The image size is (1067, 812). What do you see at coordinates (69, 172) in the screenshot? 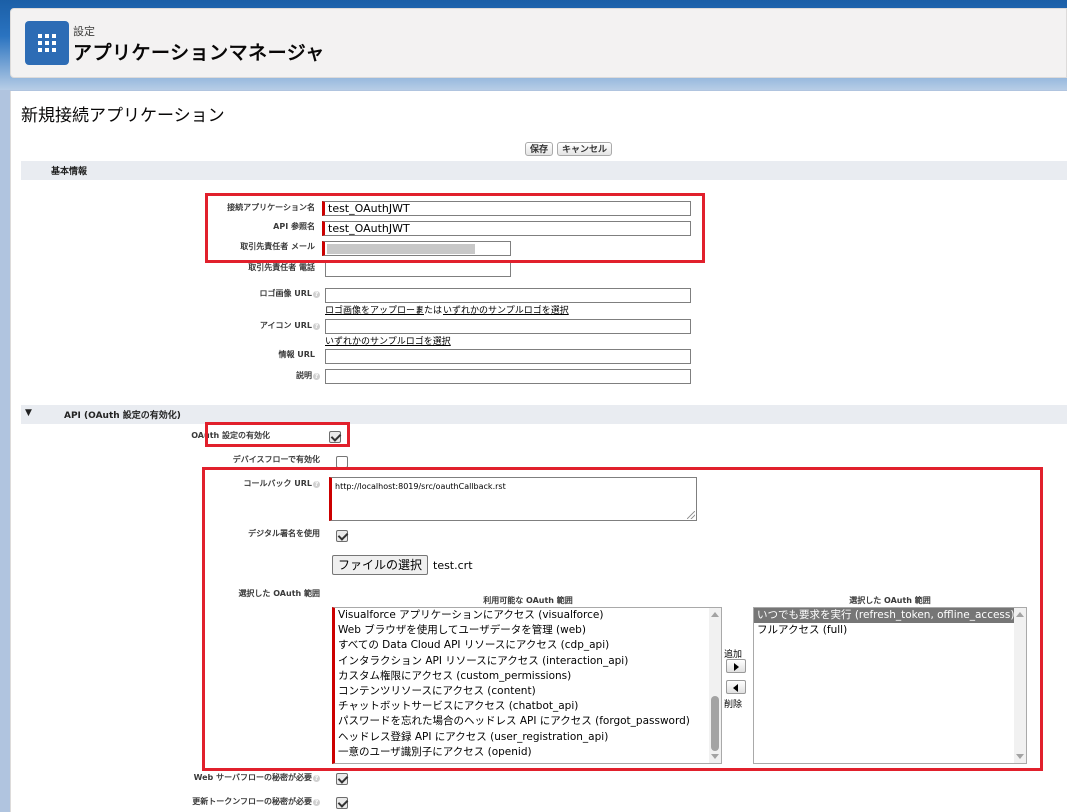
I see `section-label: 基本情報` at bounding box center [69, 172].